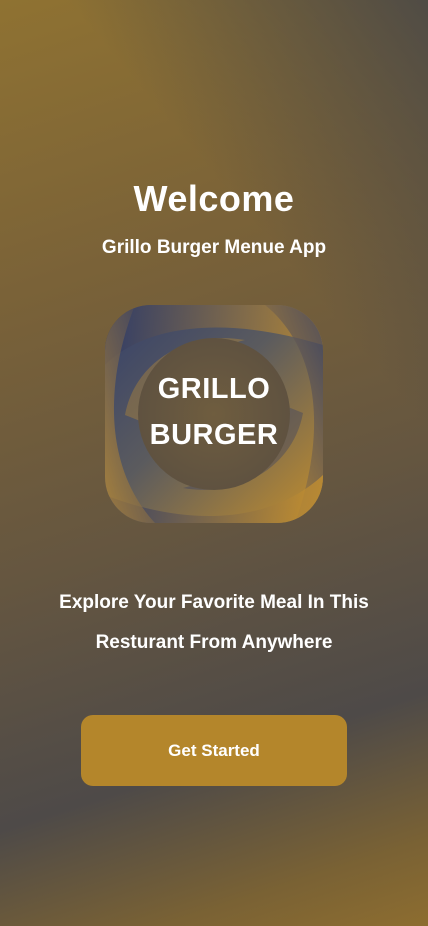  I want to click on tagline-line1: Explore Your Favorite Meal In This, so click(214, 602).